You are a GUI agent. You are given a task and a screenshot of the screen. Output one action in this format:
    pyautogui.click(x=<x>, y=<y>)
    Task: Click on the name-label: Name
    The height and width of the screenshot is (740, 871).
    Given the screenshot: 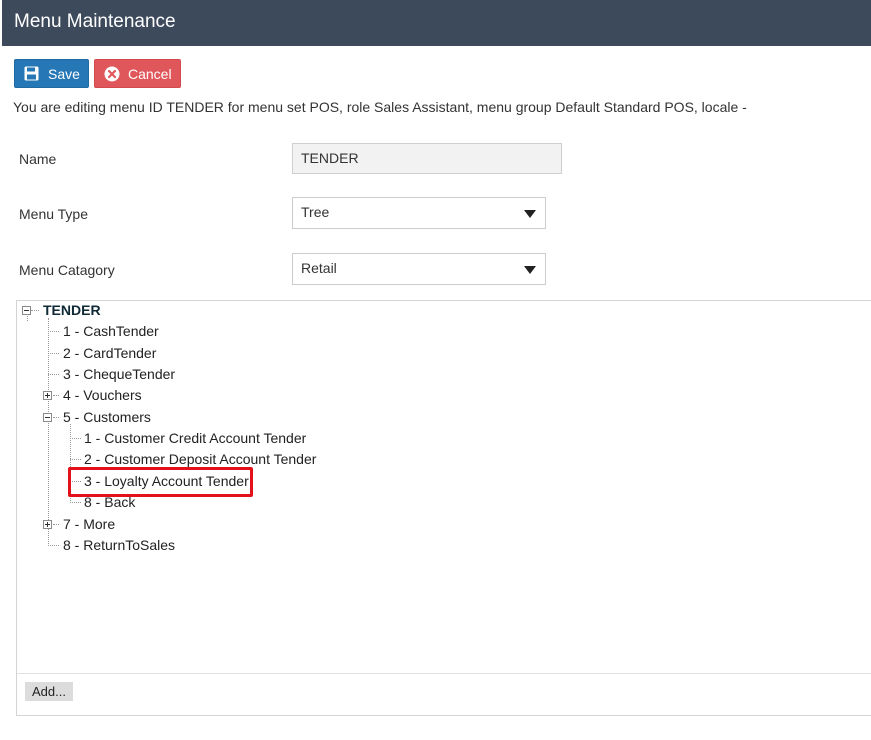 What is the action you would take?
    pyautogui.click(x=38, y=159)
    